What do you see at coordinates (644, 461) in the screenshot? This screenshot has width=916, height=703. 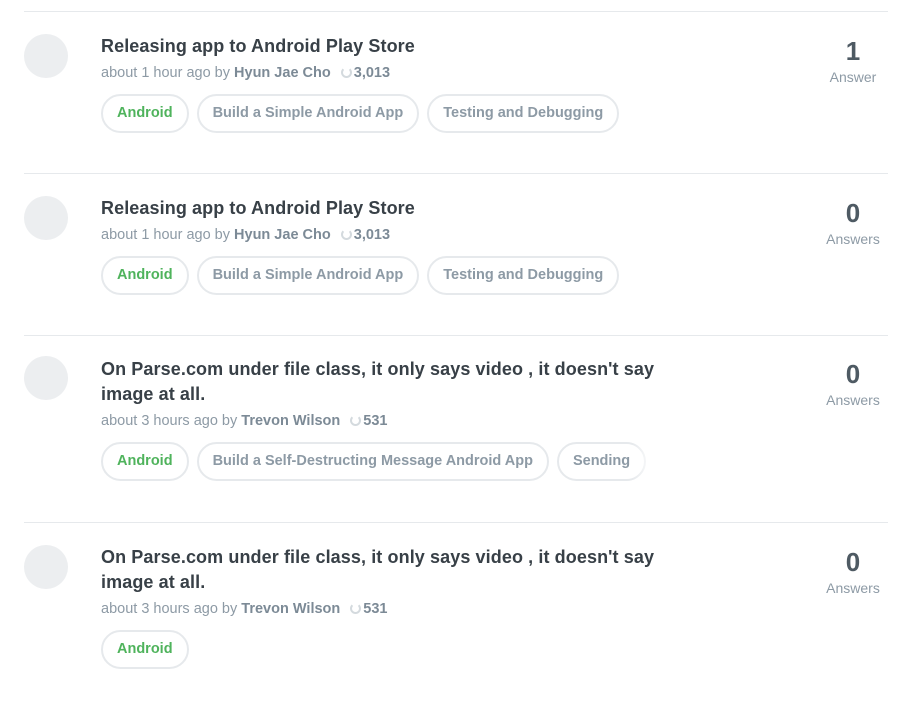 I see `tag-overflow-fade` at bounding box center [644, 461].